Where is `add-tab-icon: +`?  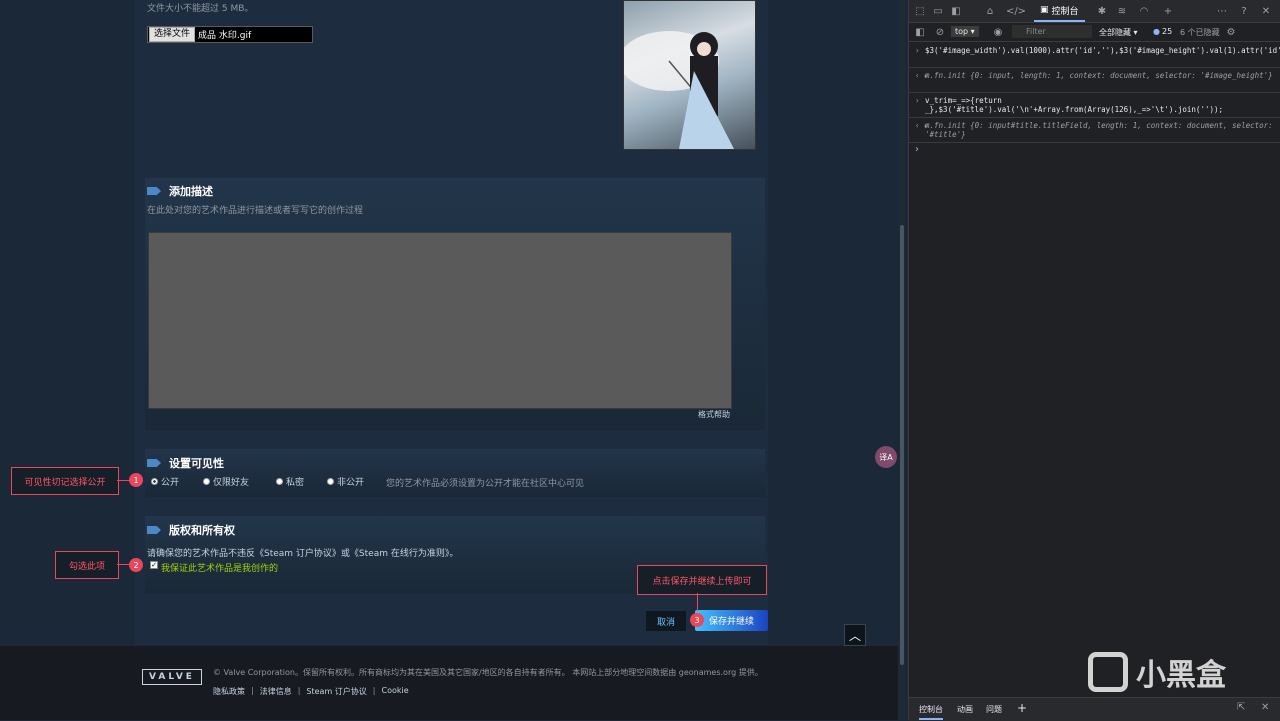 add-tab-icon: + is located at coordinates (1168, 11).